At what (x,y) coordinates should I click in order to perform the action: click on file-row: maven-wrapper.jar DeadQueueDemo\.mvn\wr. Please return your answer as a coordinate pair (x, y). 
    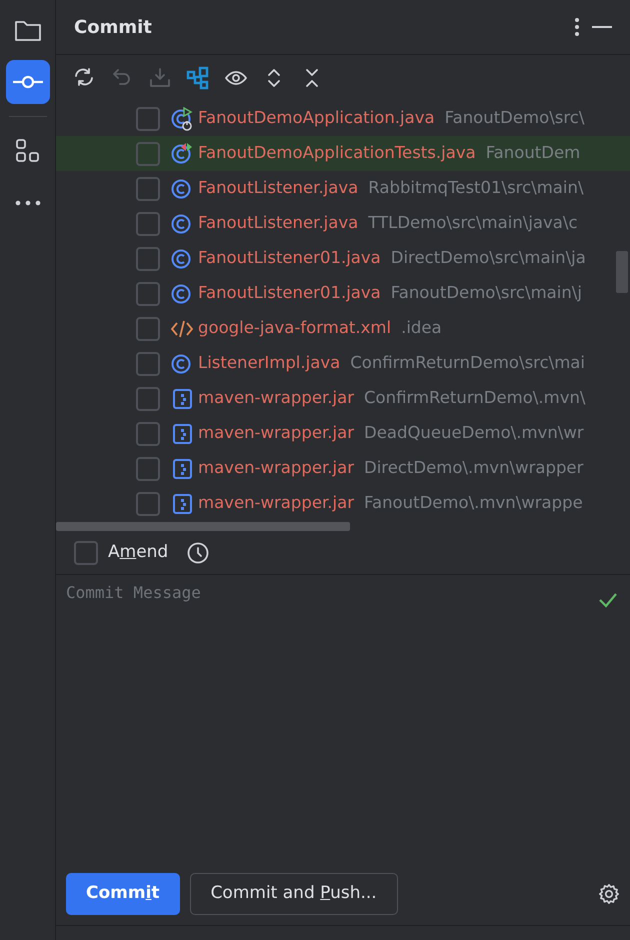
    Looking at the image, I should click on (343, 433).